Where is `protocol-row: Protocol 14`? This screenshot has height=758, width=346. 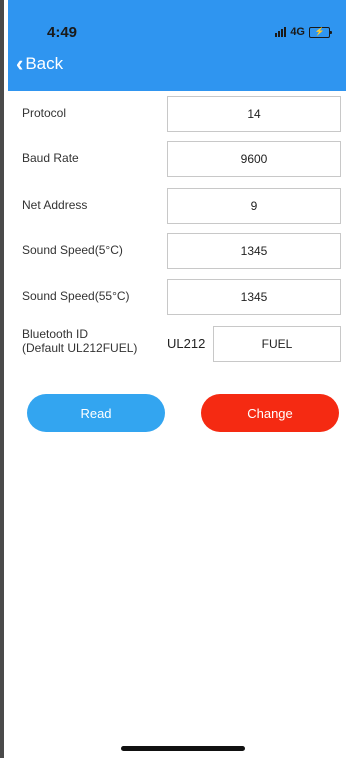
protocol-row: Protocol 14 is located at coordinates (181, 114).